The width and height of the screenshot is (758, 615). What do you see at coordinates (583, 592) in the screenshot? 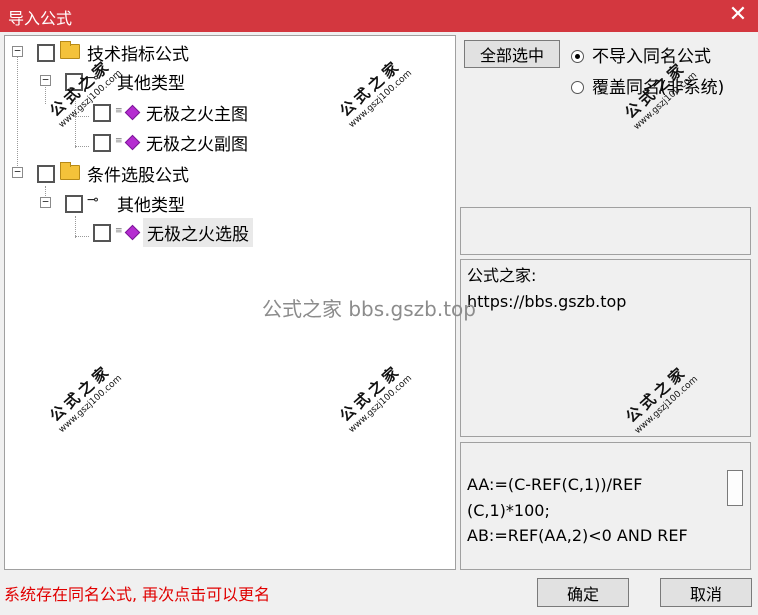
I see `ok-button: 确定` at bounding box center [583, 592].